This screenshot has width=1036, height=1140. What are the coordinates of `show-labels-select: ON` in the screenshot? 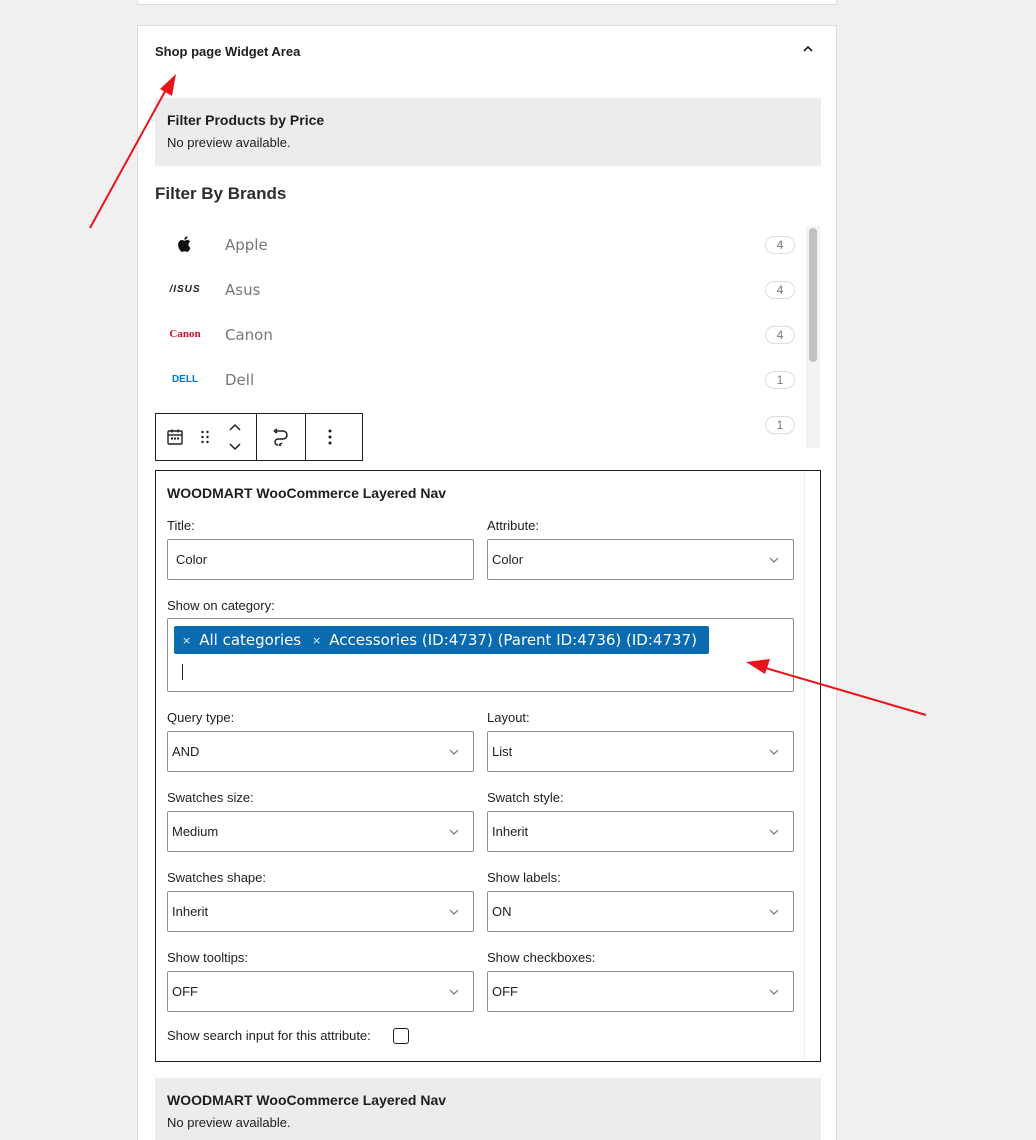 It's located at (640, 911).